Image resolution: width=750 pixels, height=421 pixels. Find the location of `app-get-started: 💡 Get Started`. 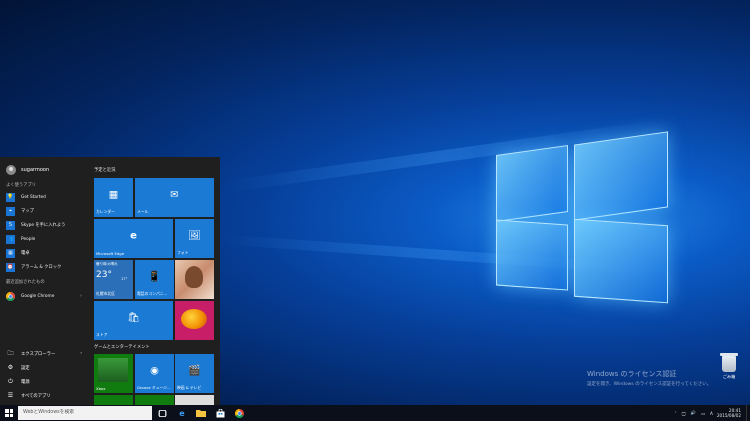

app-get-started: 💡 Get Started is located at coordinates (44, 197).